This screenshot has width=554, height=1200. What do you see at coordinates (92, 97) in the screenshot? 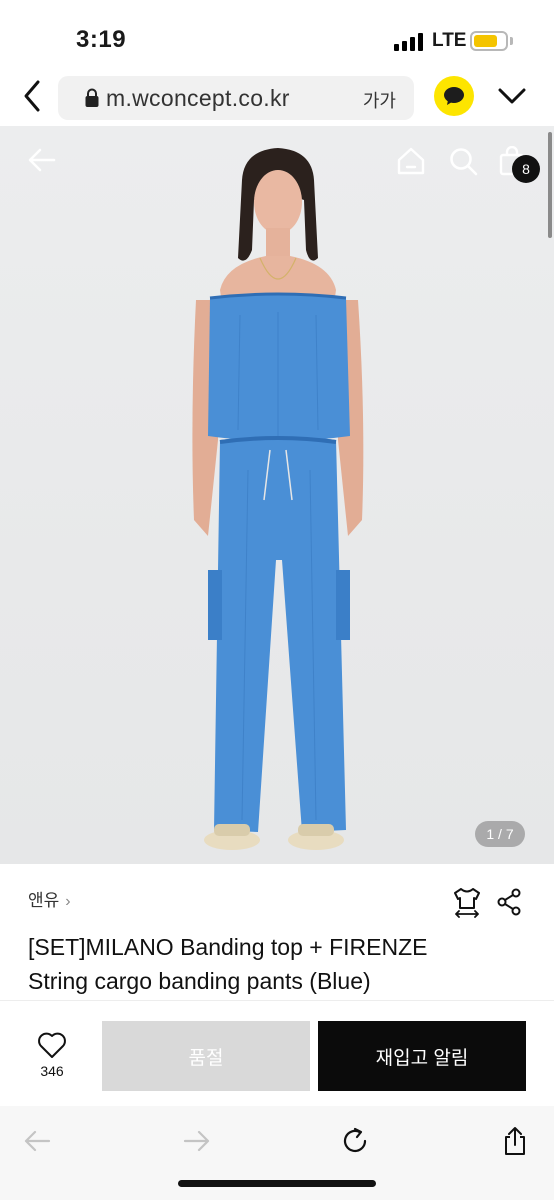
I see `lock-icon` at bounding box center [92, 97].